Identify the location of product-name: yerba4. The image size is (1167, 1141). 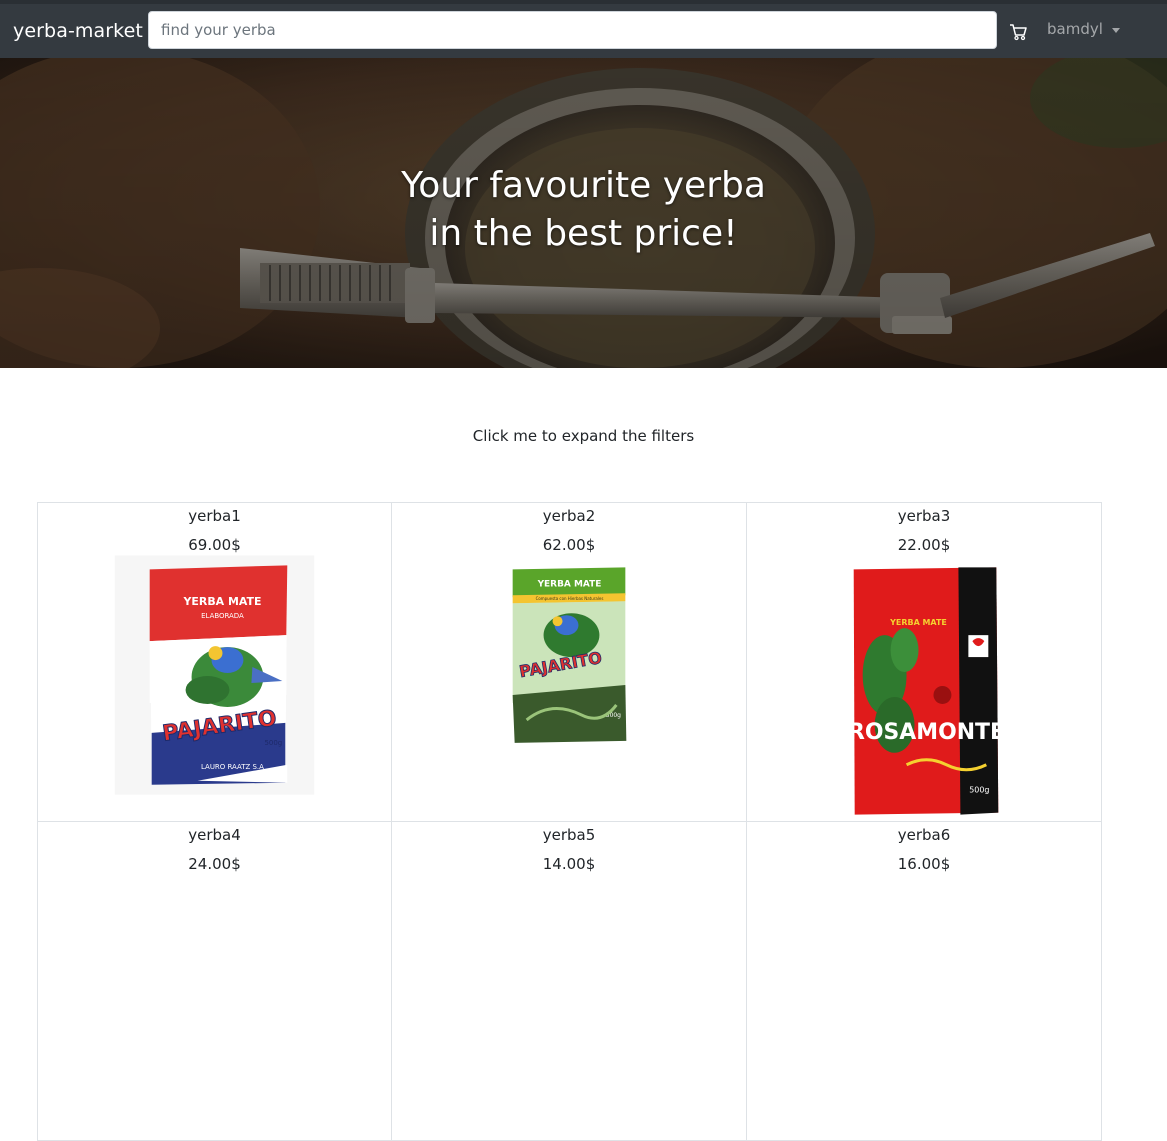
(214, 835).